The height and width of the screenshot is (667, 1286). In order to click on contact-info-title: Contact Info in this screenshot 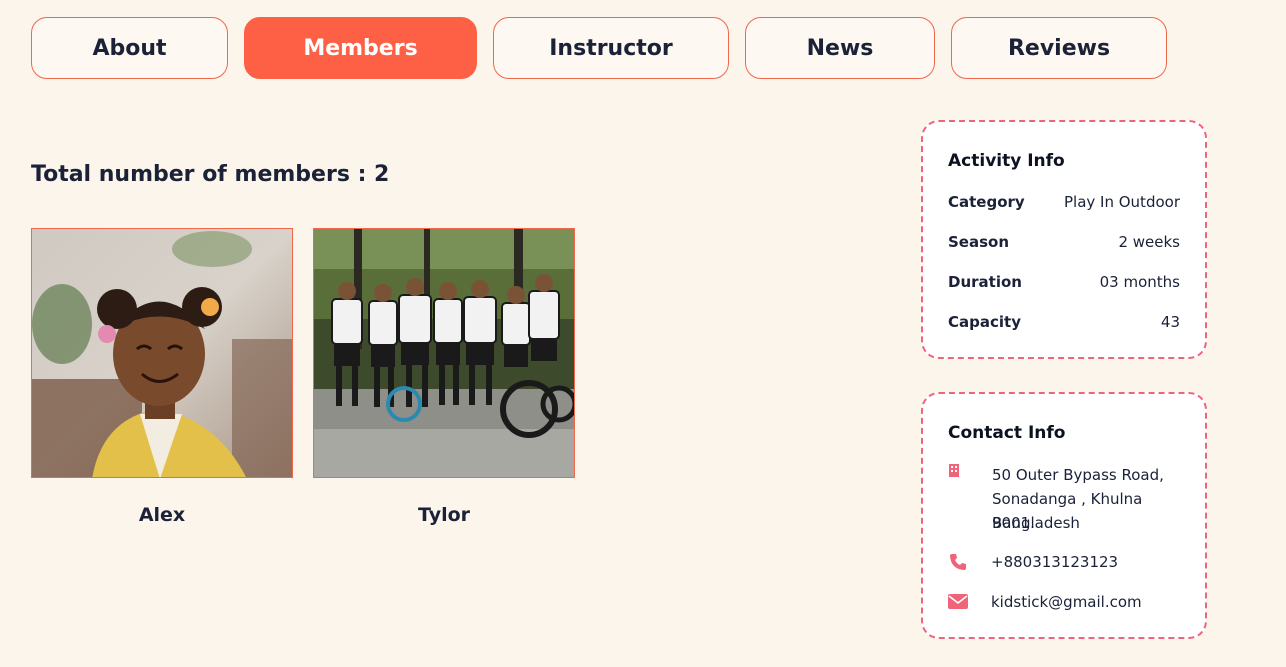, I will do `click(1007, 433)`.